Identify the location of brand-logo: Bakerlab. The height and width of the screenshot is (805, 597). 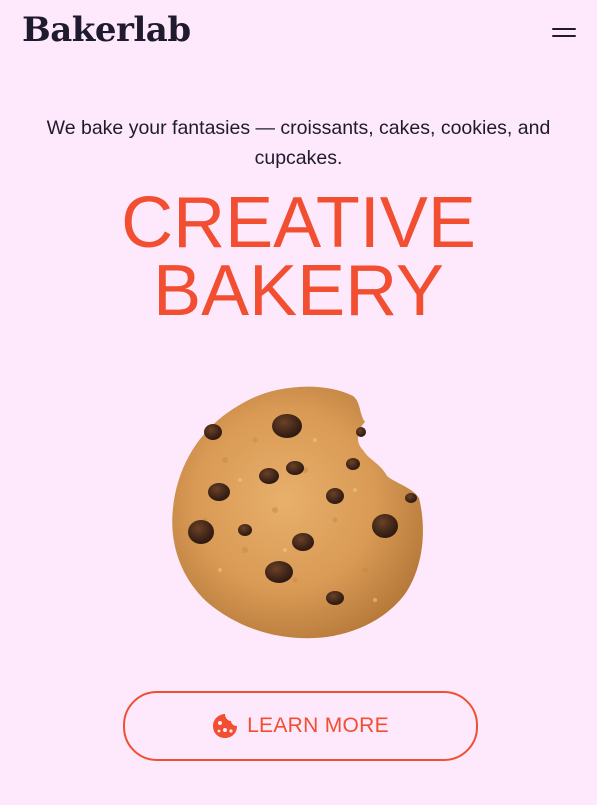
(106, 30).